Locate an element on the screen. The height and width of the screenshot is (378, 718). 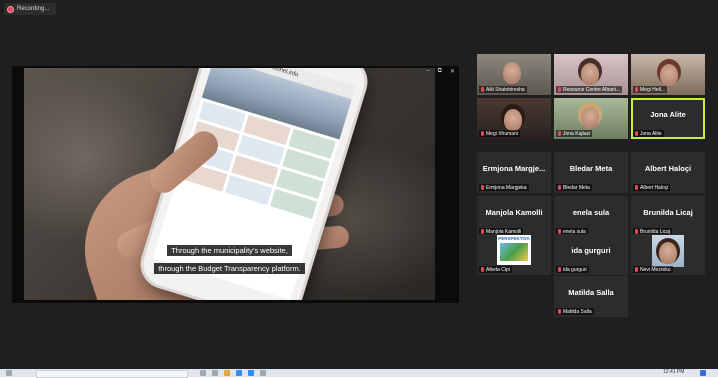
participant-name: Jona Alite is located at coordinates (648, 133).